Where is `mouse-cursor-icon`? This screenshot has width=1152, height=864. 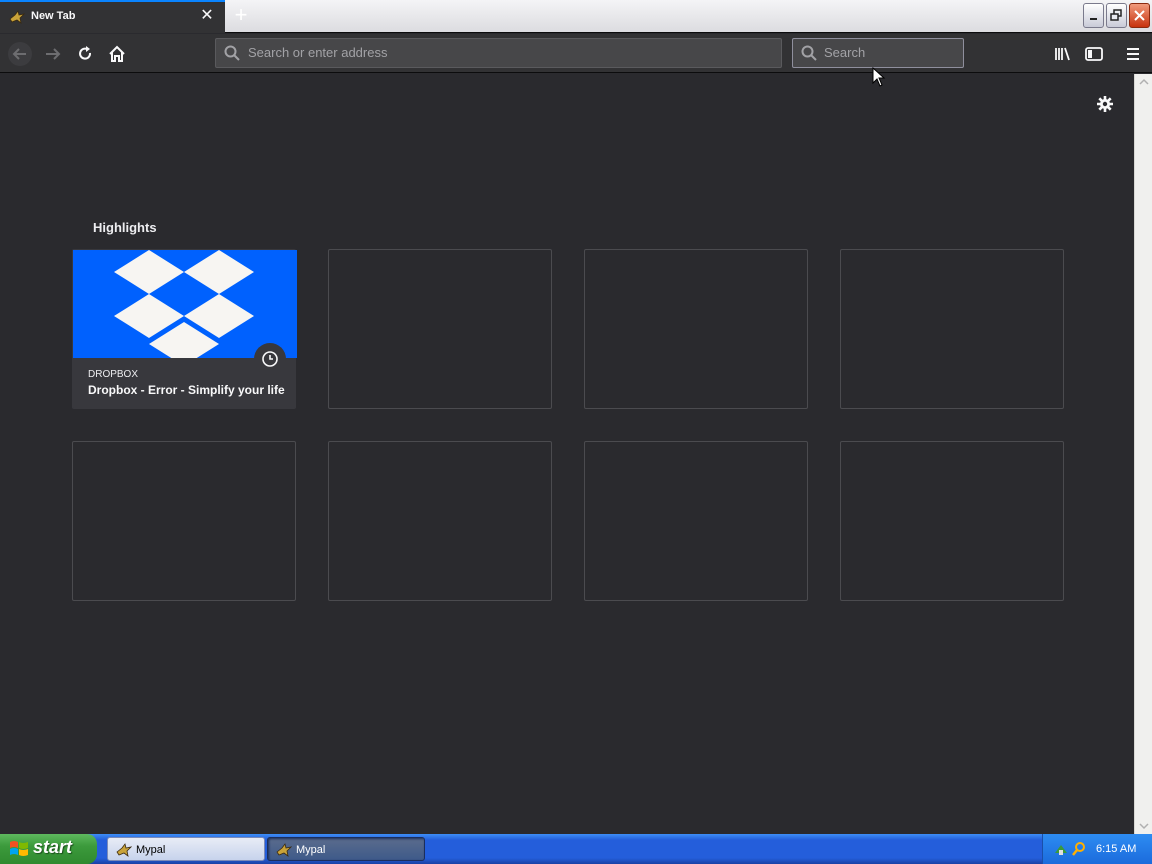 mouse-cursor-icon is located at coordinates (879, 77).